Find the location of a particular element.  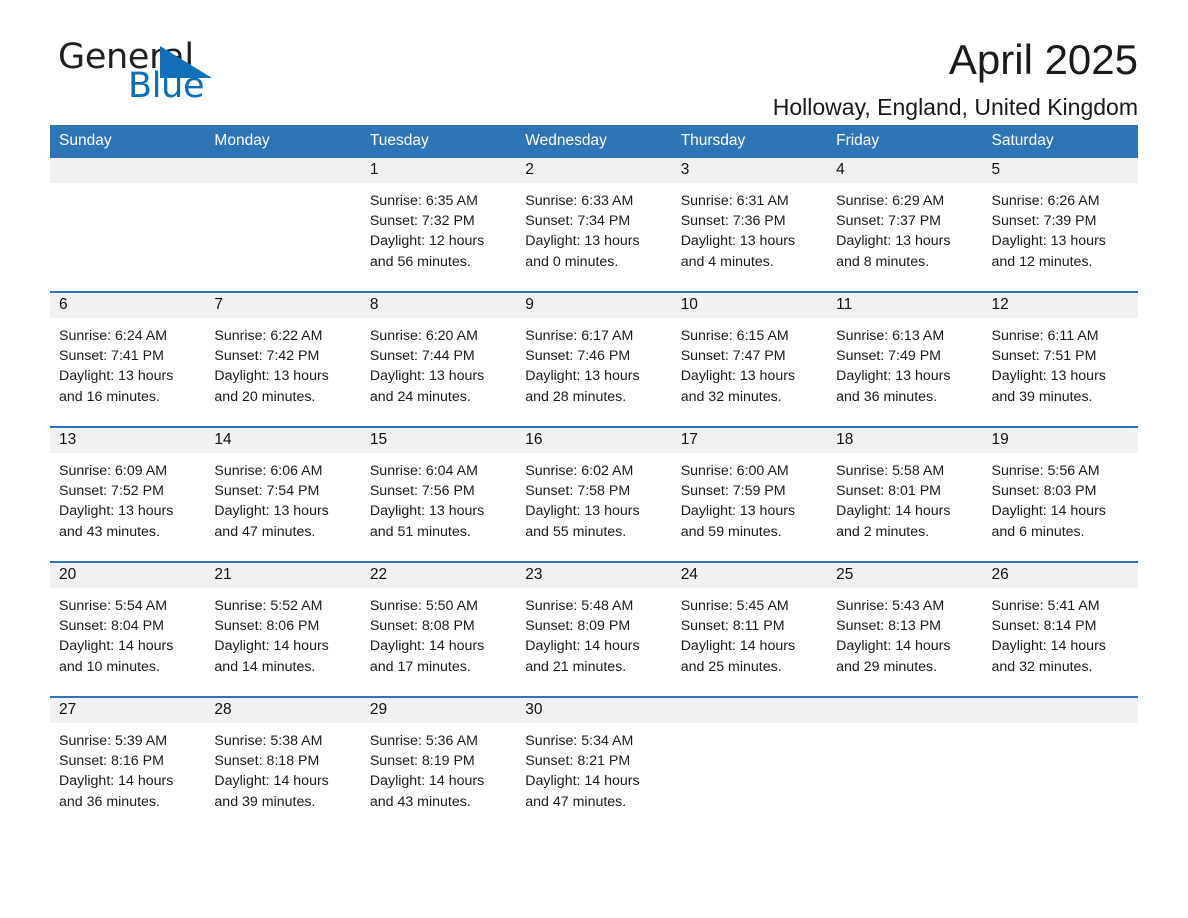

day-number: 21 is located at coordinates (283, 575).